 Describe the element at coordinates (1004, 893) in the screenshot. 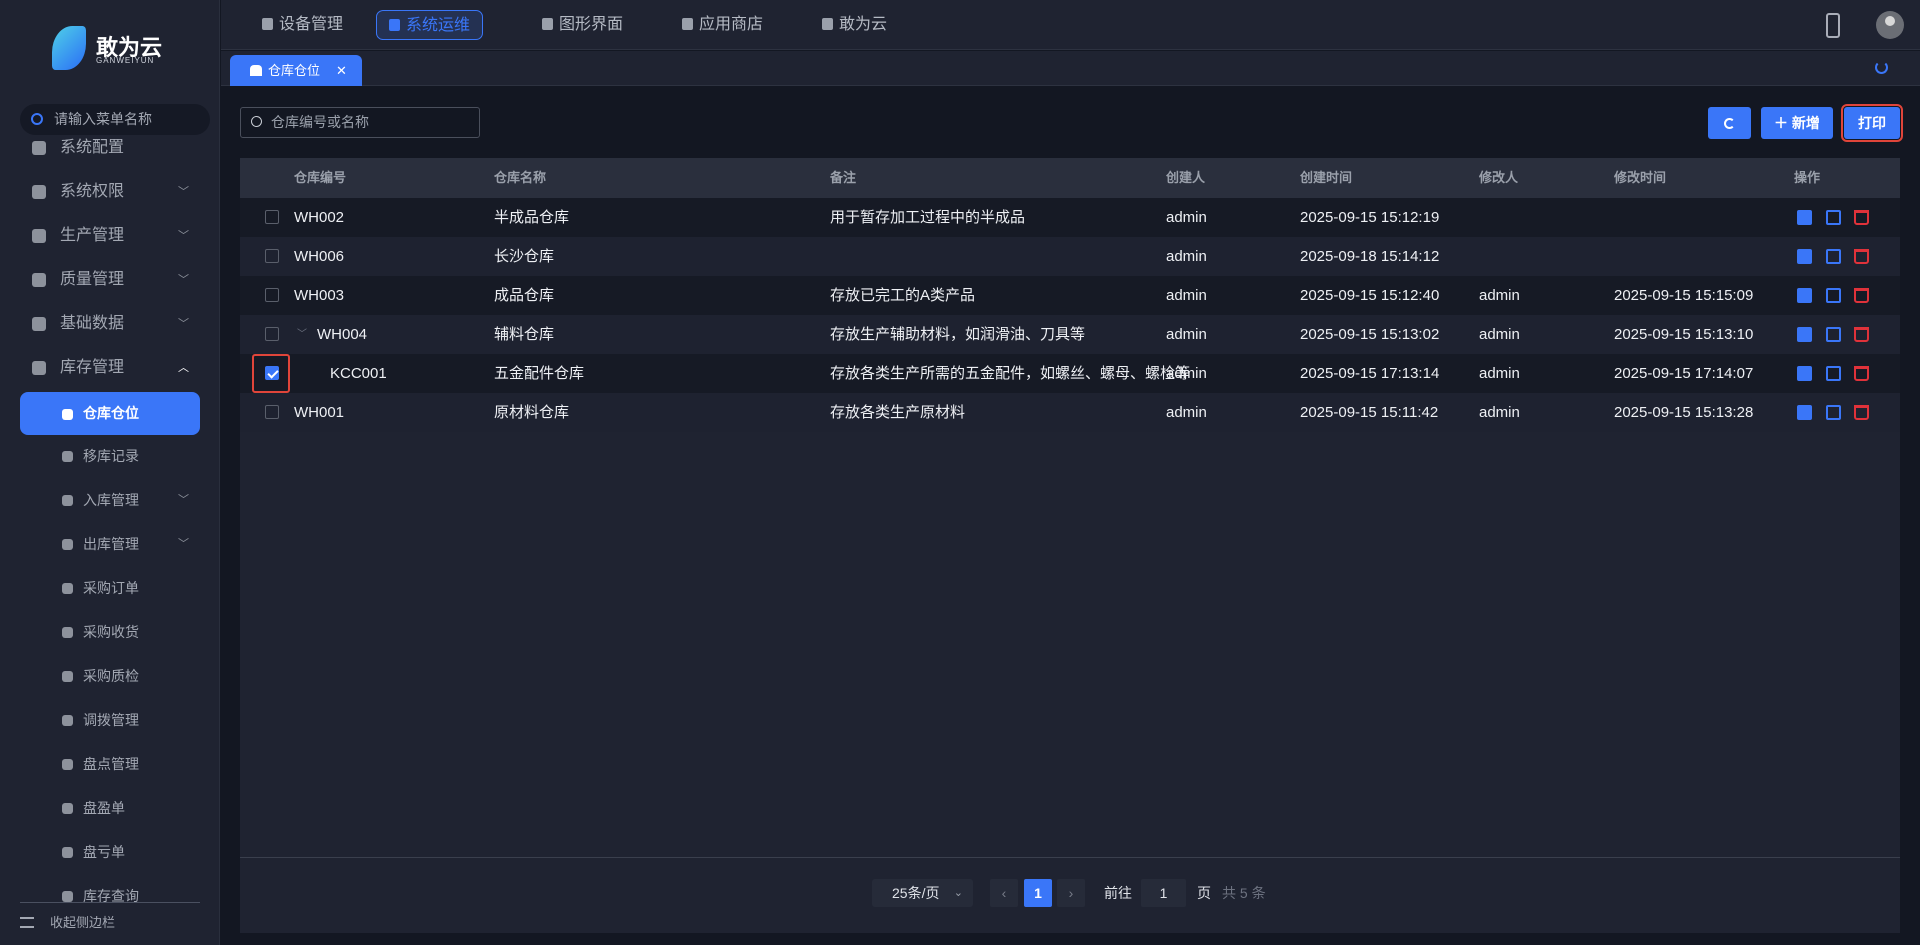

I see `prev-page-button: ‹` at that location.